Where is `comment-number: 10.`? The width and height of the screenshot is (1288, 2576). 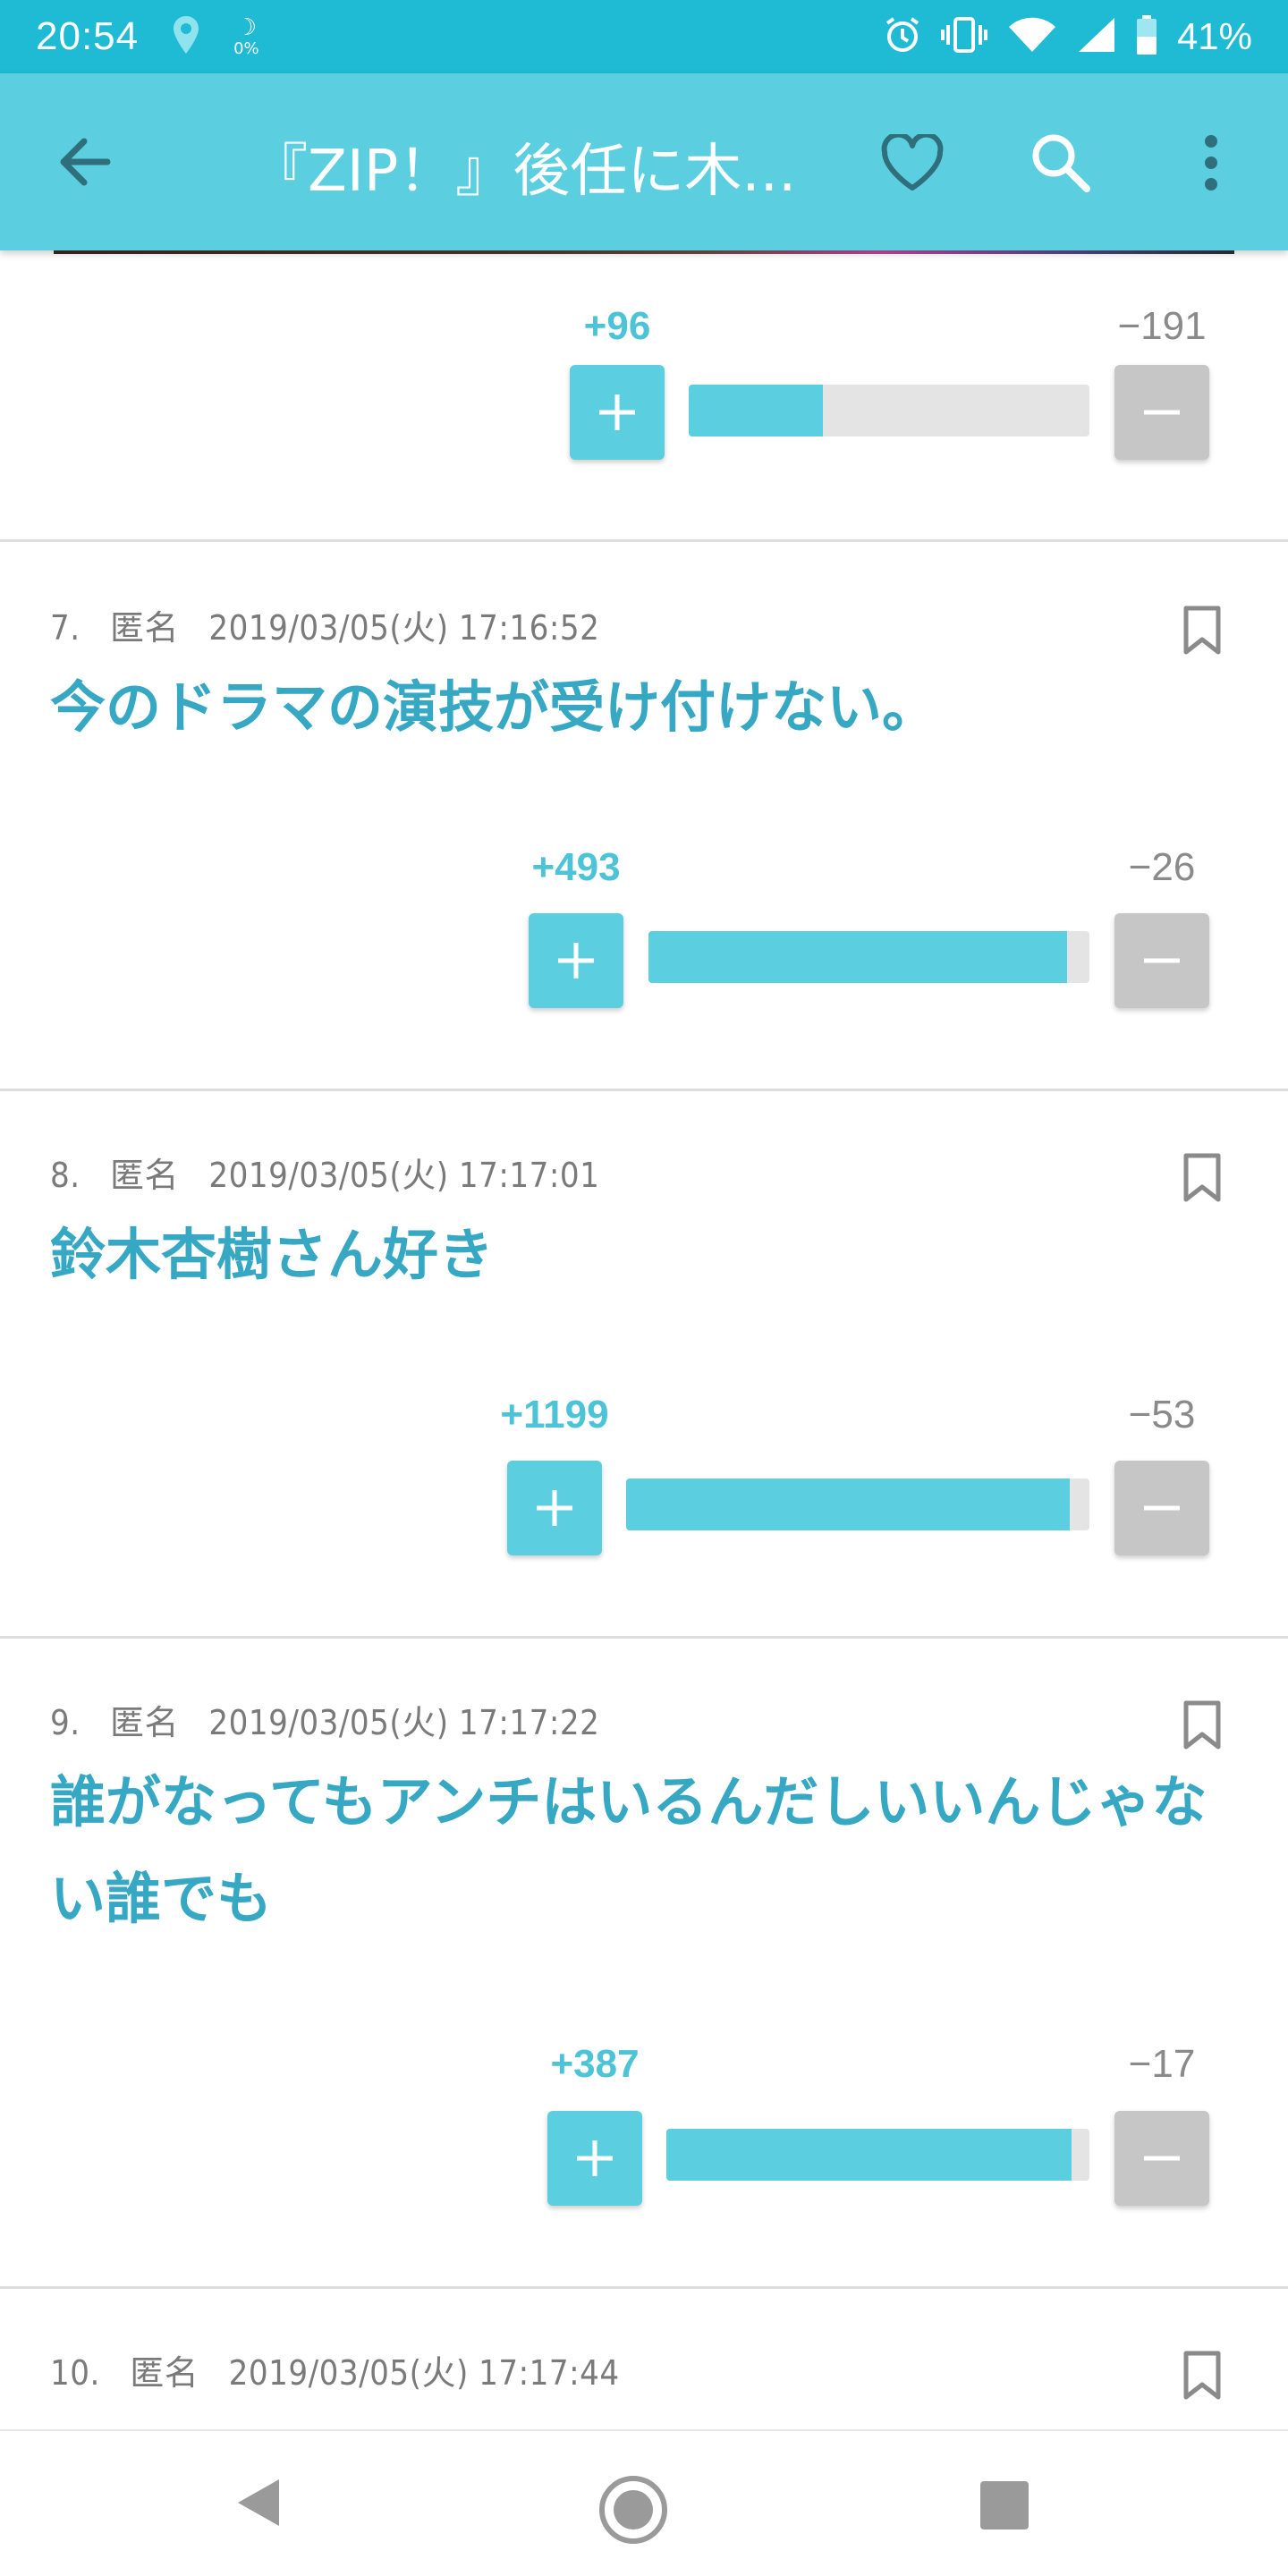
comment-number: 10. is located at coordinates (75, 2373).